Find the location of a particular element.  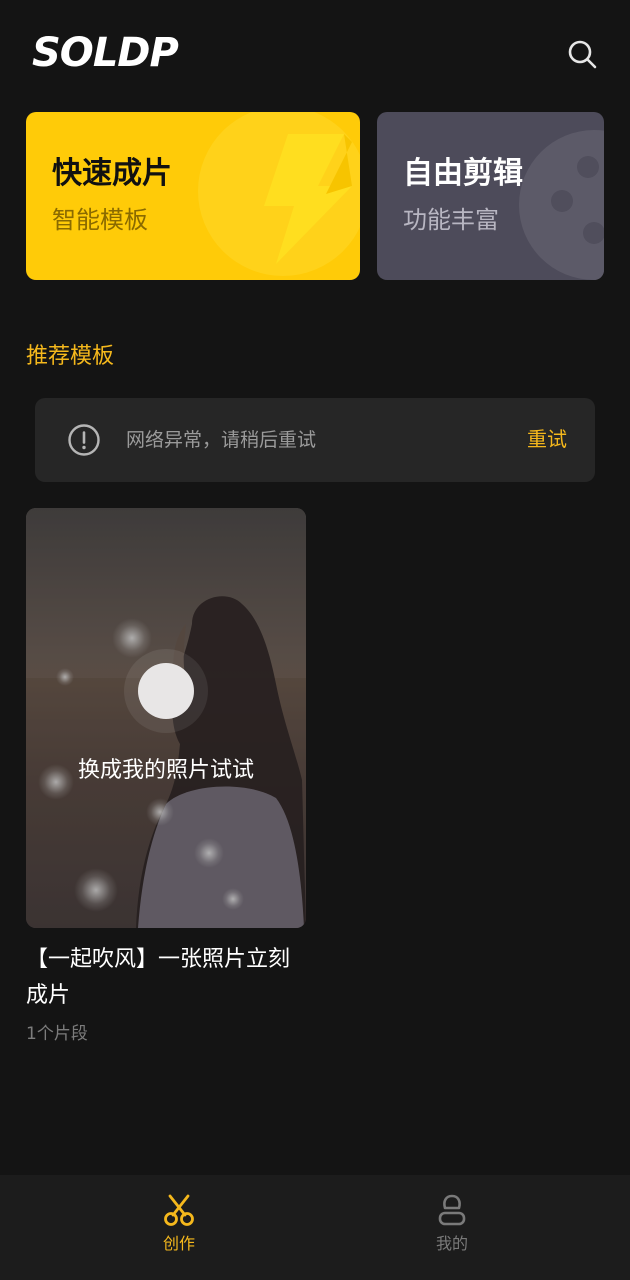

nav-label-create: 创作 is located at coordinates (178, 1243).